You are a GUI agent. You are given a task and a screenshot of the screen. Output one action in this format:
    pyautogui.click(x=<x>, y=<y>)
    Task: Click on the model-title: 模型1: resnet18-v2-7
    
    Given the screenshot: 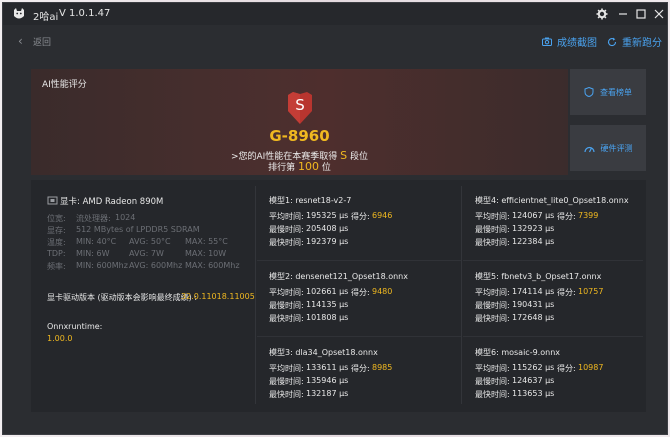 What is the action you would take?
    pyautogui.click(x=310, y=200)
    